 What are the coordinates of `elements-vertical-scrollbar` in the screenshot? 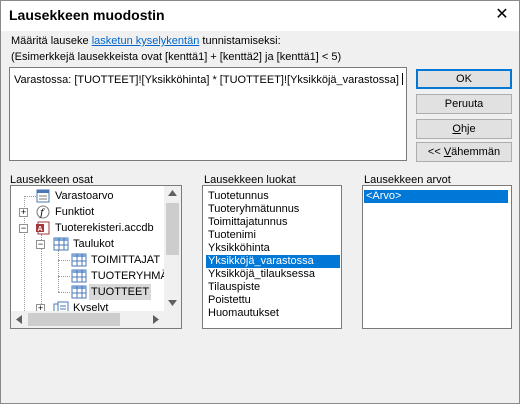 It's located at (172, 249).